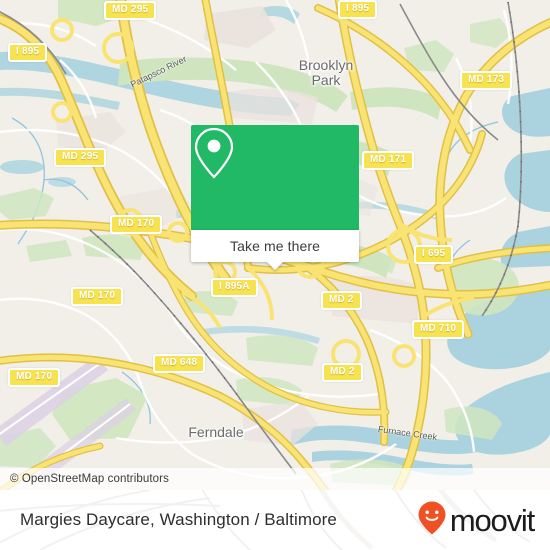 This screenshot has width=550, height=550. What do you see at coordinates (275, 479) in the screenshot?
I see `map-attribution-bar: © OpenStreetMap contributors` at bounding box center [275, 479].